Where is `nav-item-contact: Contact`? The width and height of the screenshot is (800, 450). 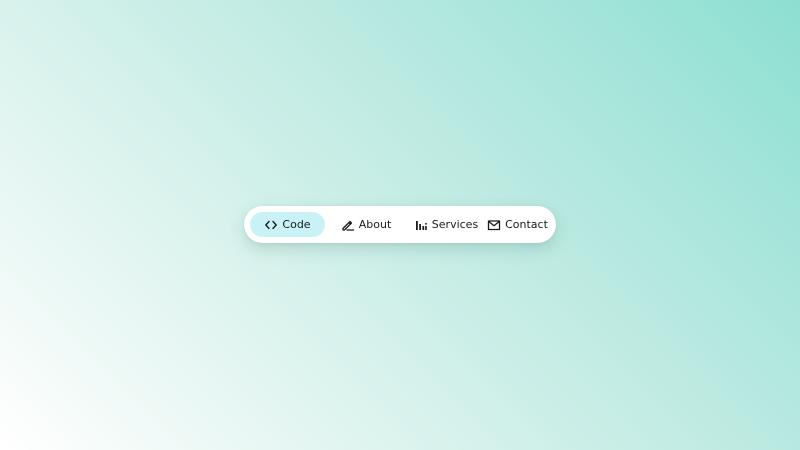
nav-item-contact: Contact is located at coordinates (517, 224).